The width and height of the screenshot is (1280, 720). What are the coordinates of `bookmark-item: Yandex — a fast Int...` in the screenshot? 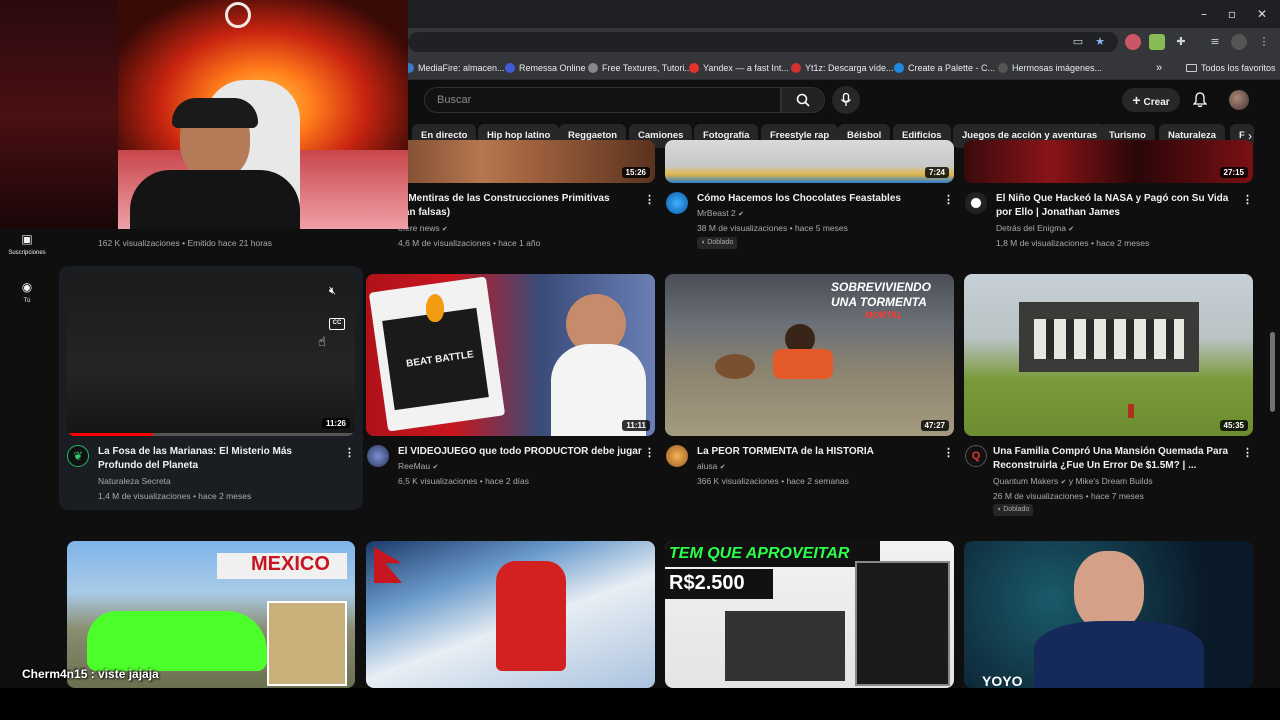 It's located at (739, 68).